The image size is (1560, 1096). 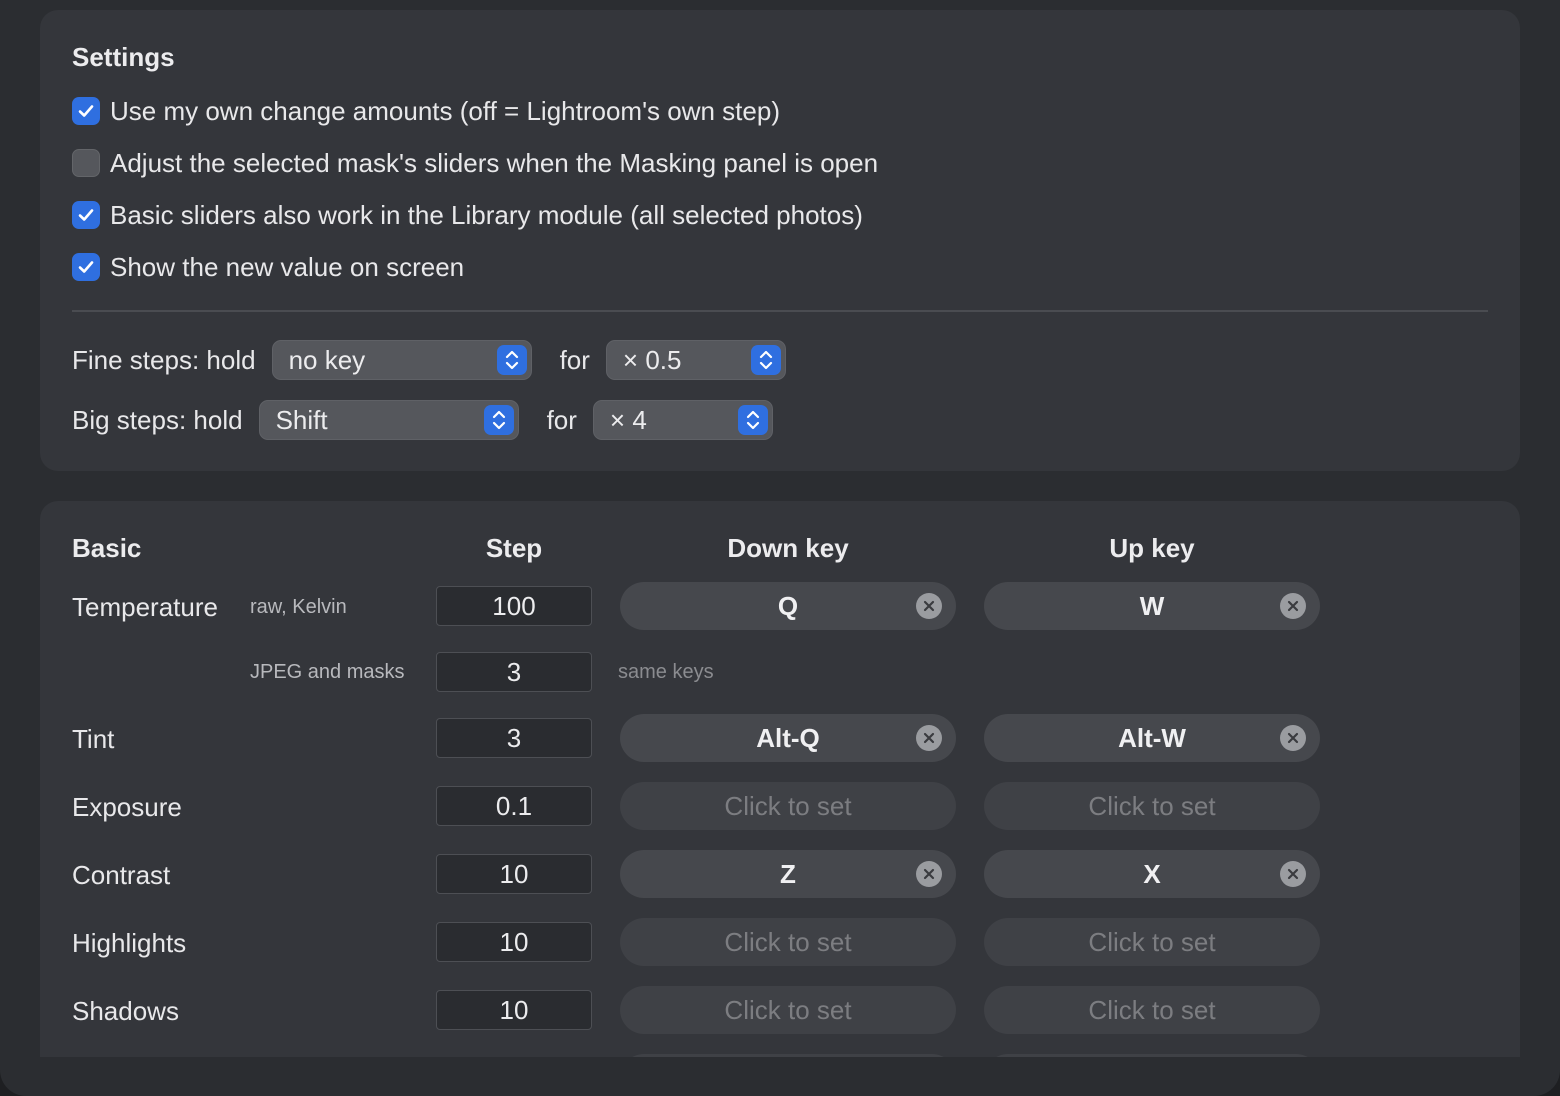 What do you see at coordinates (107, 548) in the screenshot?
I see `basic-title: Basic` at bounding box center [107, 548].